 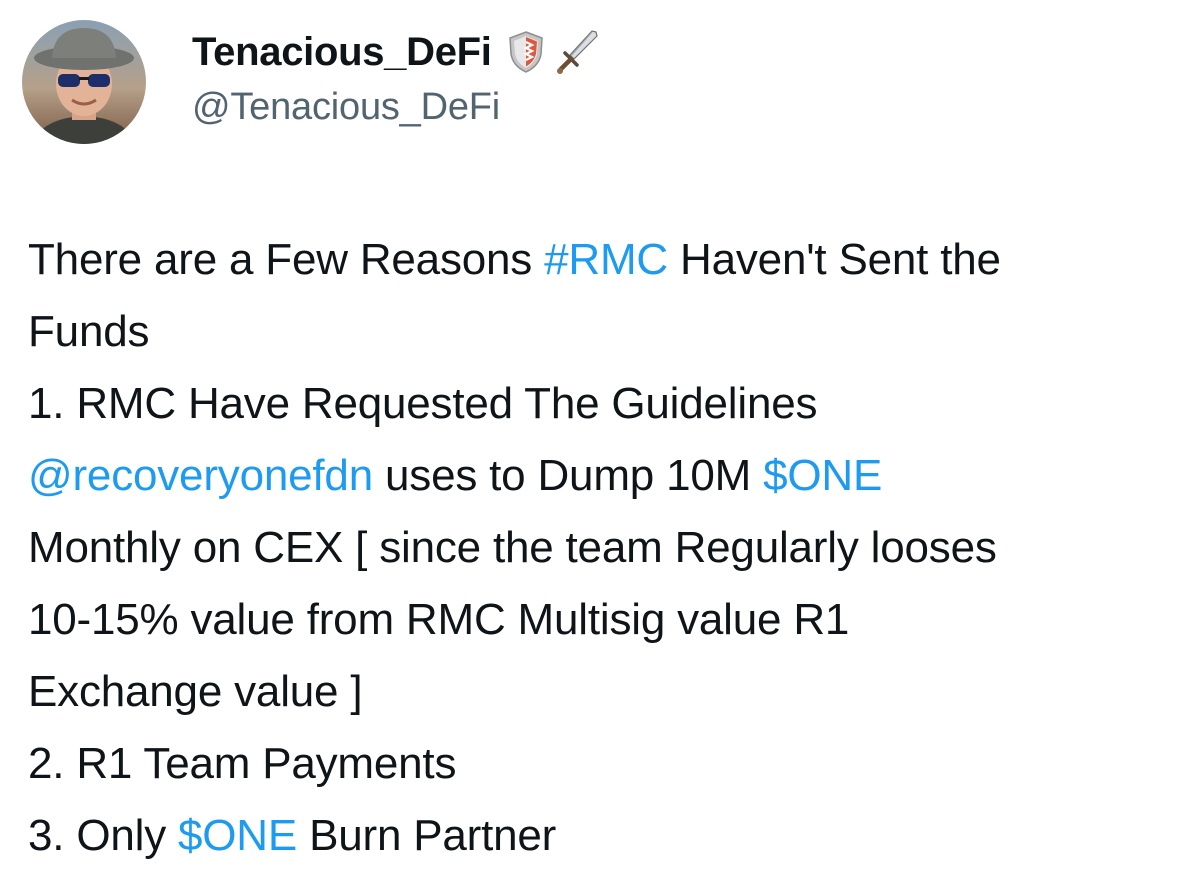 What do you see at coordinates (342, 52) in the screenshot?
I see `display-name: Tenacious_DeFi` at bounding box center [342, 52].